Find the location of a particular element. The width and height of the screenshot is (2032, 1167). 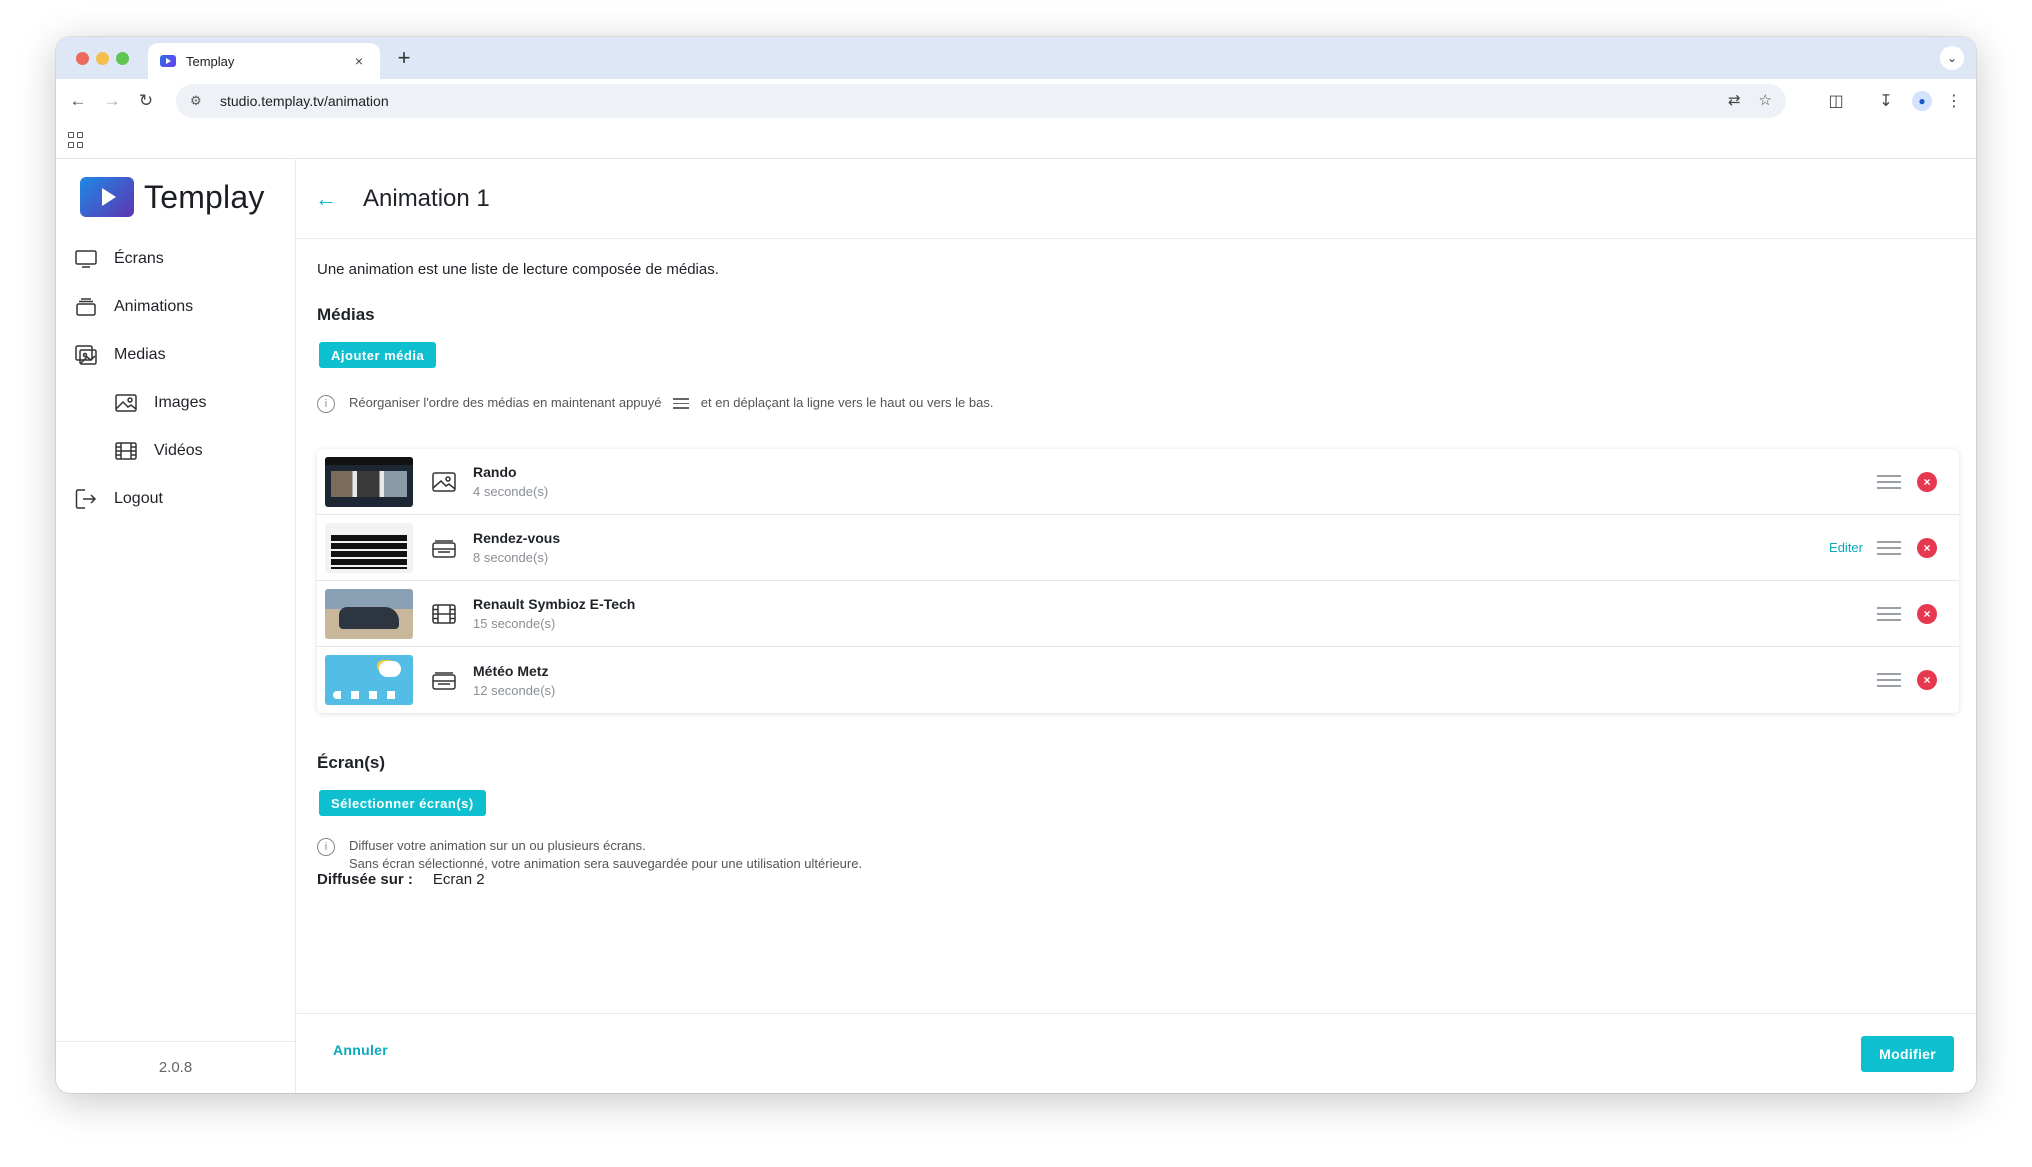

extensions-icon: ◫ is located at coordinates (1836, 101).